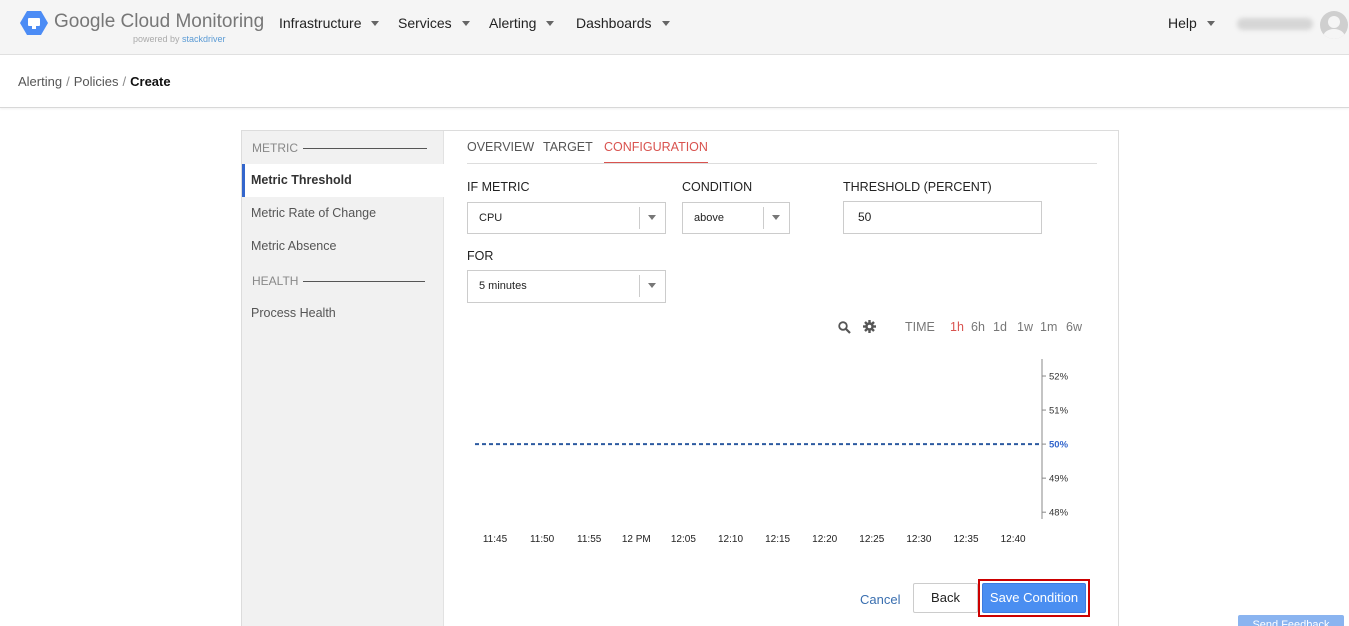 This screenshot has height=626, width=1349. I want to click on nav-alerting-label: Alerting, so click(513, 23).